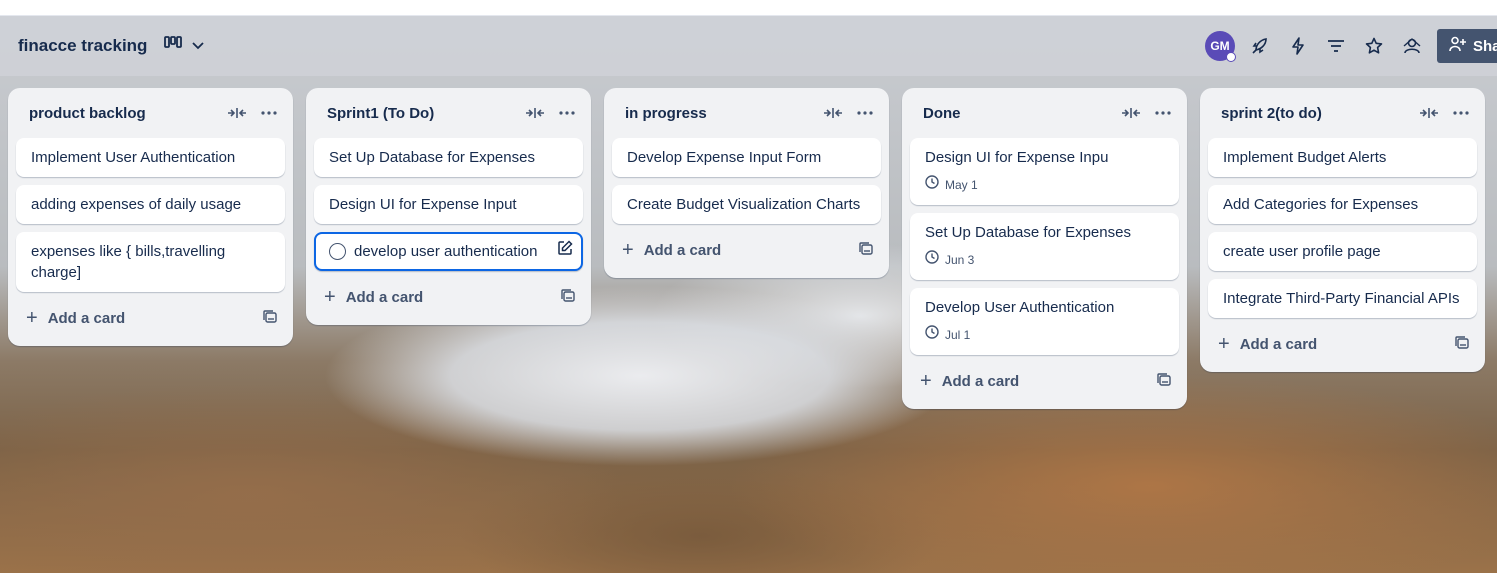 This screenshot has height=573, width=1497. I want to click on due-date-label: Jun 3, so click(960, 260).